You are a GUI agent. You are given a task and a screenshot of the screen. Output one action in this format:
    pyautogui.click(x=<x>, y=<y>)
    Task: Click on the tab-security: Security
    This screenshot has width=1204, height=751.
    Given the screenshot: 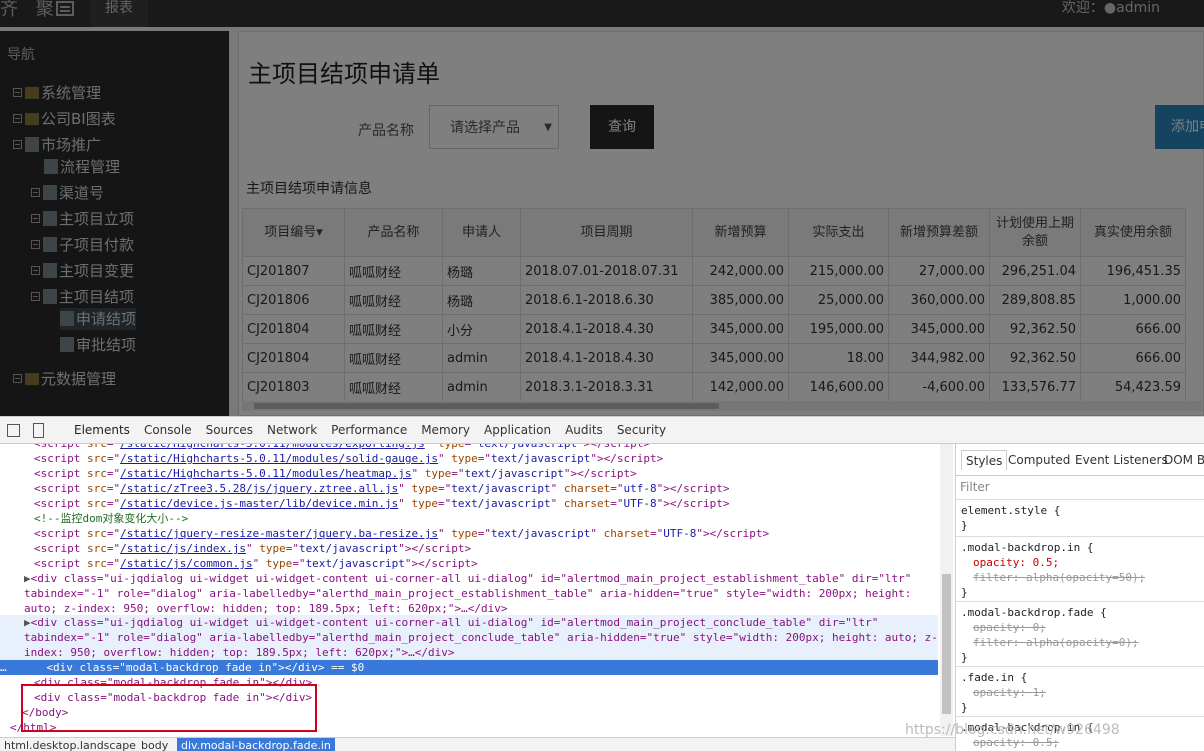 What is the action you would take?
    pyautogui.click(x=641, y=430)
    